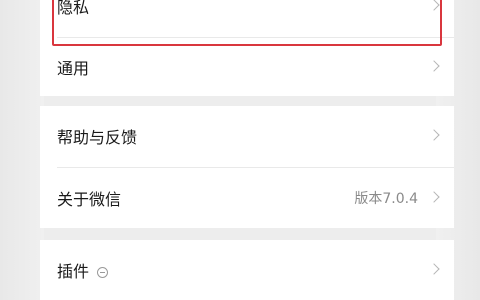  Describe the element at coordinates (89, 199) in the screenshot. I see `settings-row-label: 关于微信` at that location.